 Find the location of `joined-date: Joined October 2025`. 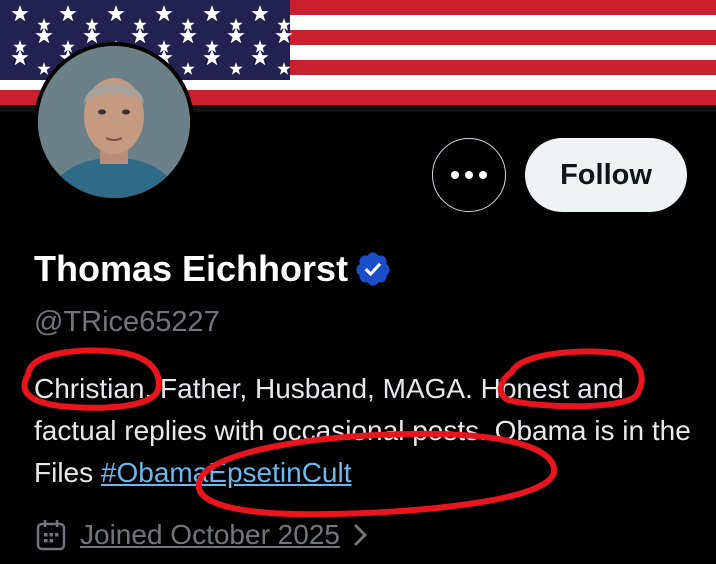

joined-date: Joined October 2025 is located at coordinates (210, 534).